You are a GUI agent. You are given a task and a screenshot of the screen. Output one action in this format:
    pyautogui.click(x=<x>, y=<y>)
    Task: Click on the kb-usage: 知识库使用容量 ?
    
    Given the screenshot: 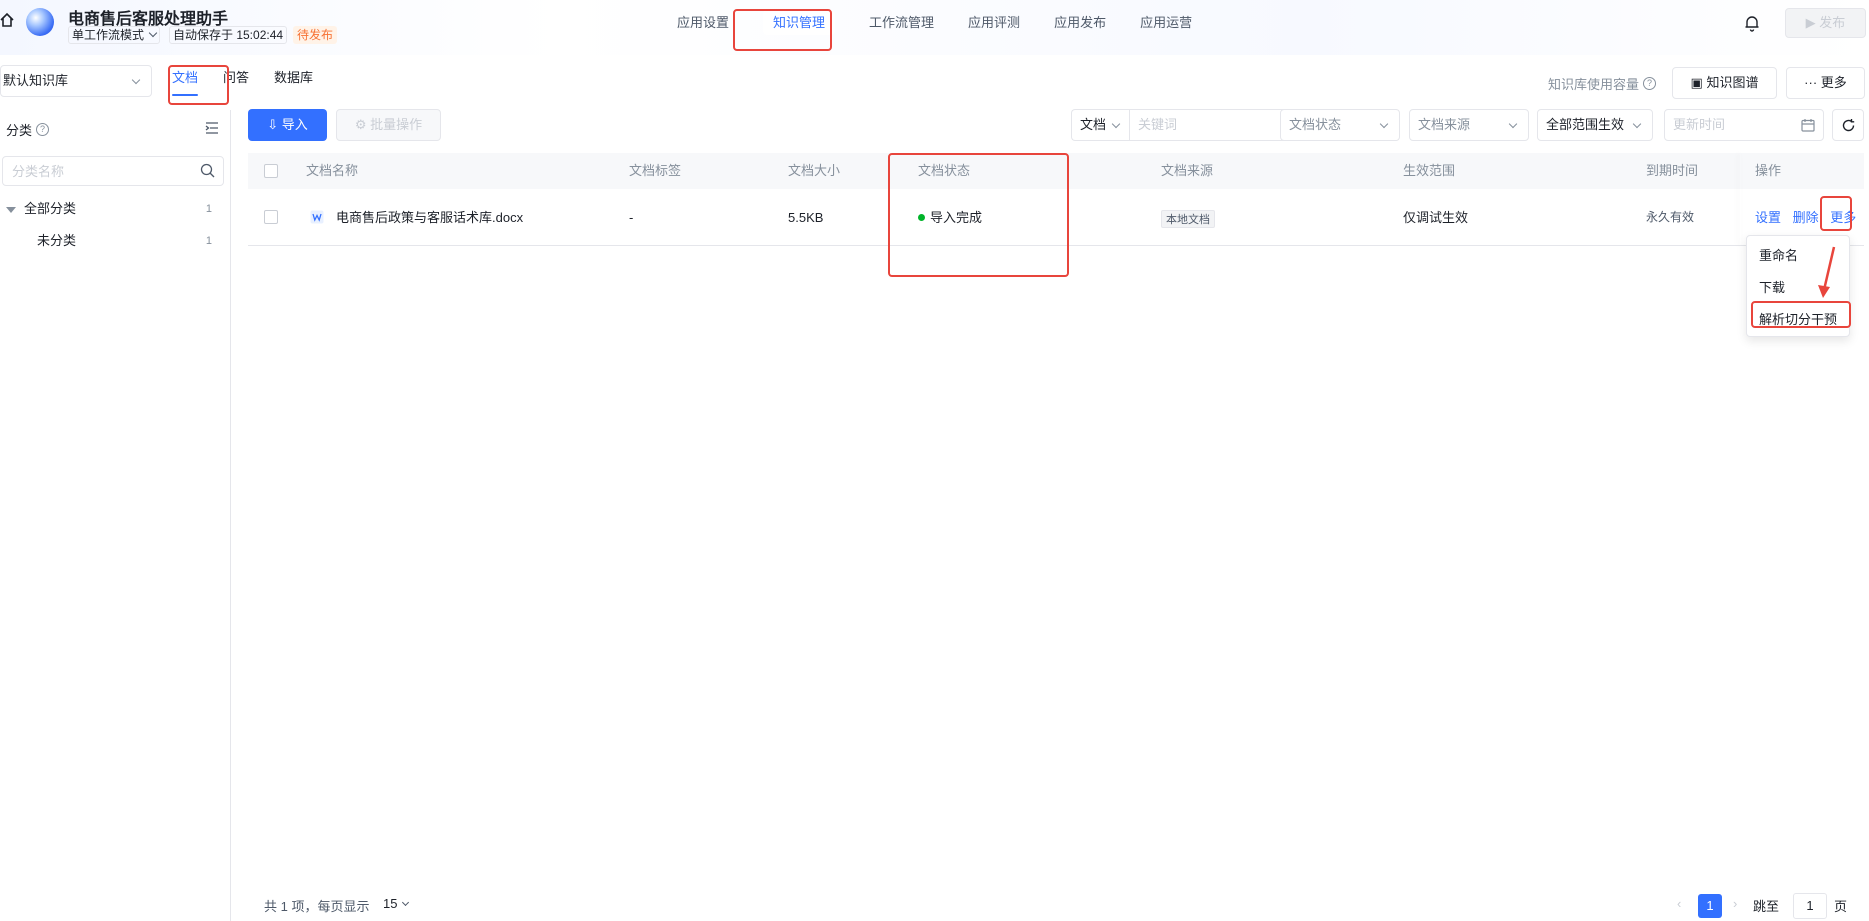 What is the action you would take?
    pyautogui.click(x=1602, y=83)
    